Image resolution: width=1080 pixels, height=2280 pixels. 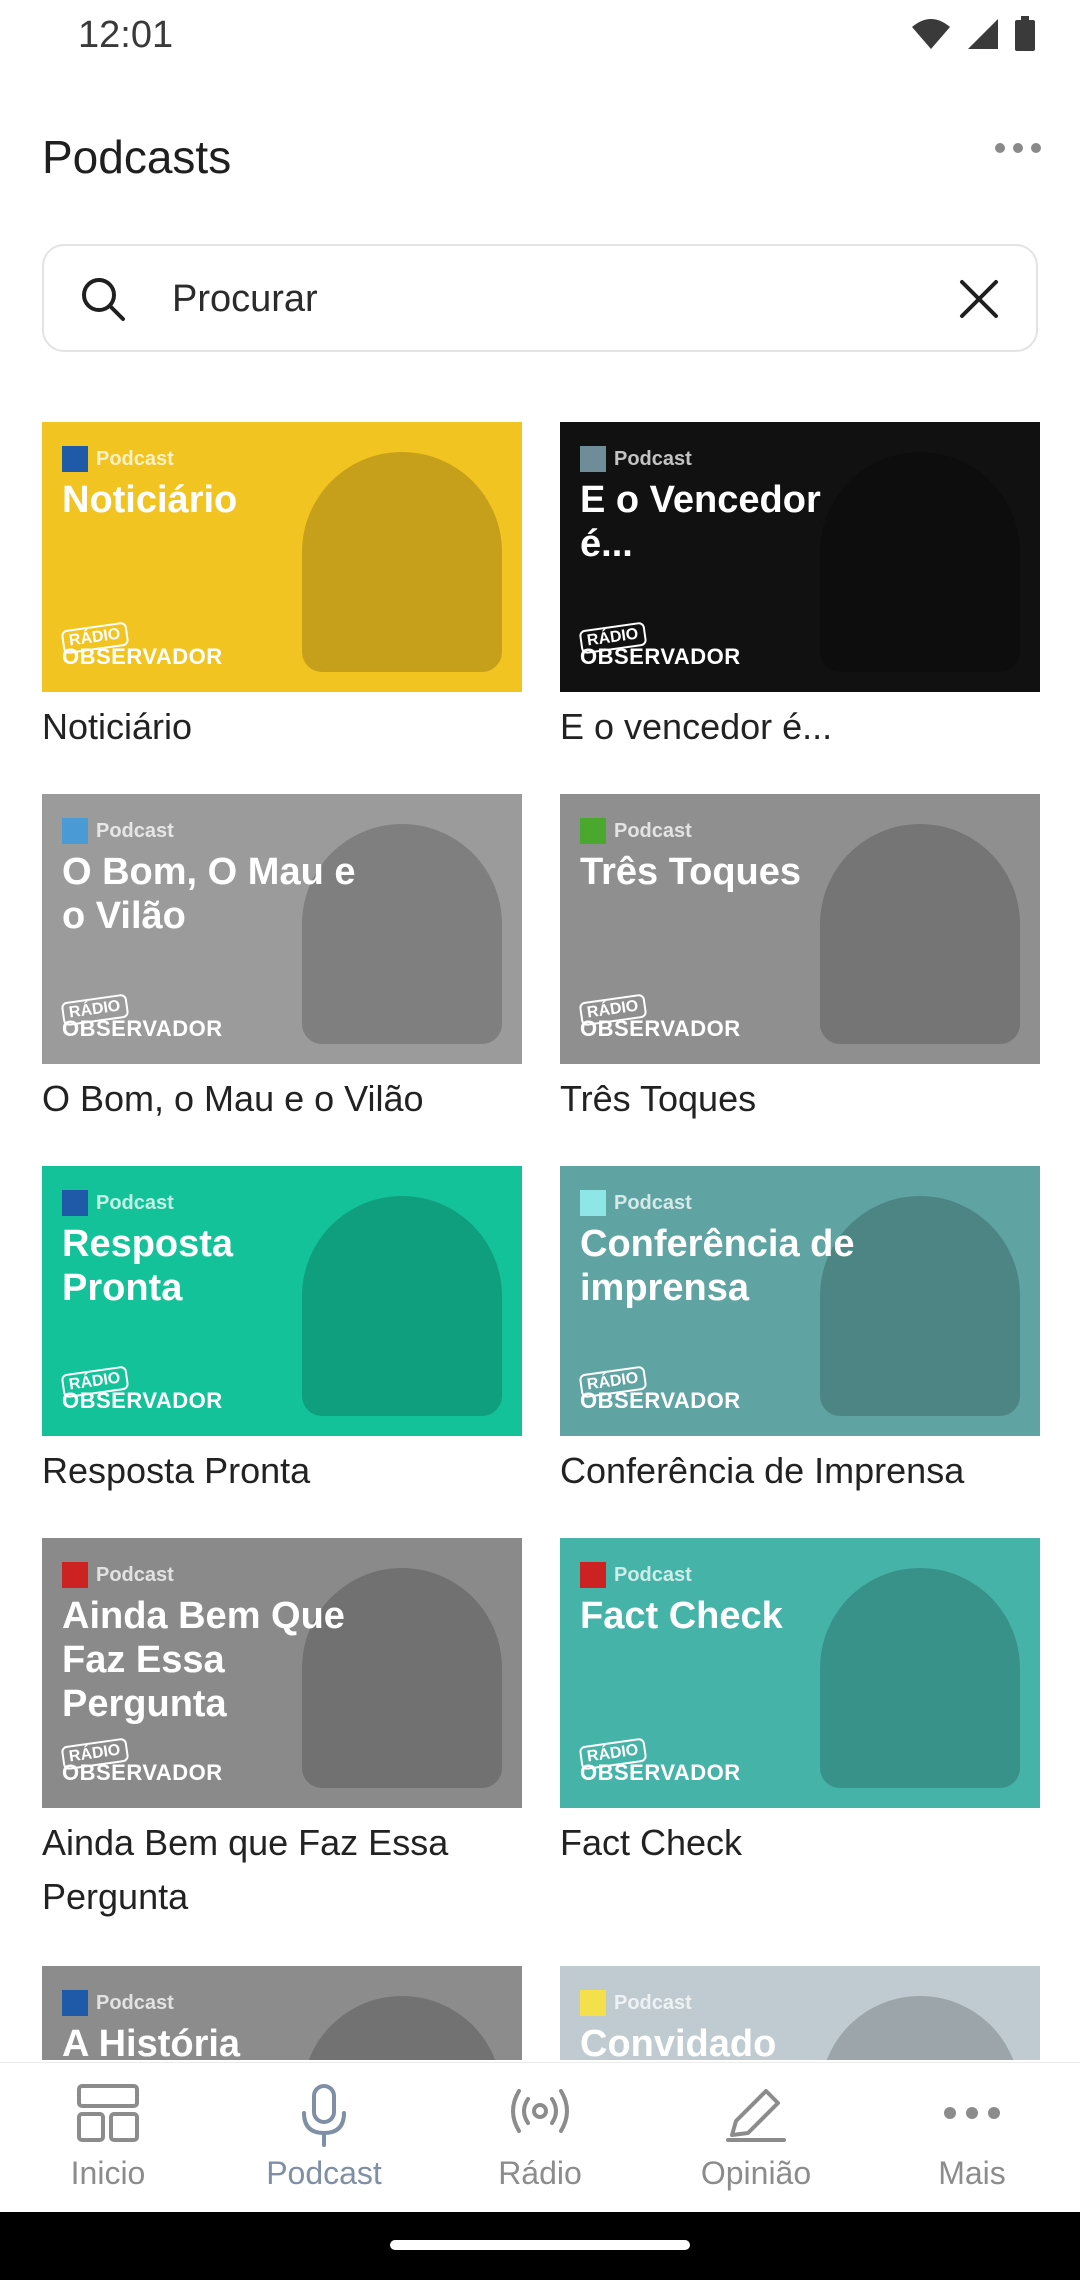 I want to click on podcast-cover: PodcastConvidadoRÁDIOOBSERVADOR, so click(x=800, y=2013).